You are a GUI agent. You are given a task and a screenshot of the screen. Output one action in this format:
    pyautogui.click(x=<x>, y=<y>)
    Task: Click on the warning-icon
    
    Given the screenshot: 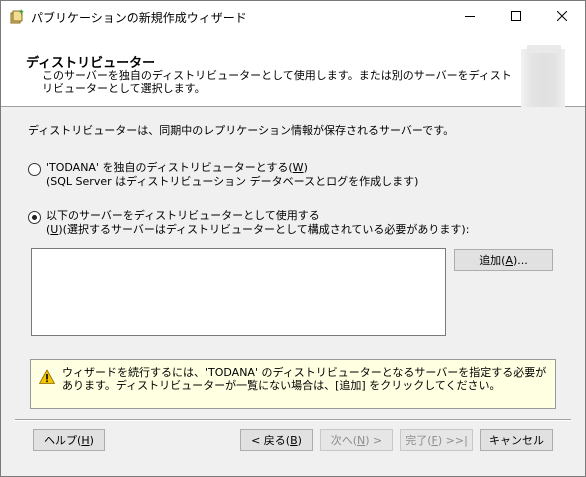 What is the action you would take?
    pyautogui.click(x=47, y=377)
    